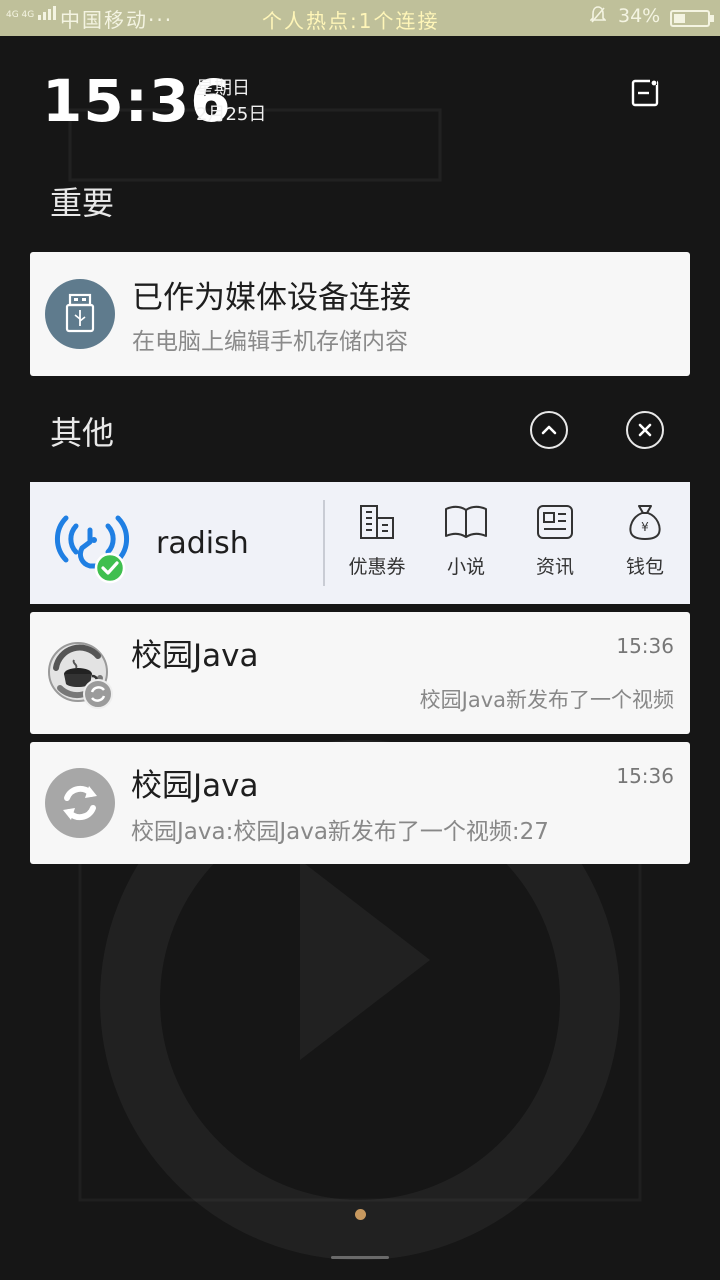  What do you see at coordinates (271, 298) in the screenshot?
I see `usb-notification-title: 已作为媒体设备连接` at bounding box center [271, 298].